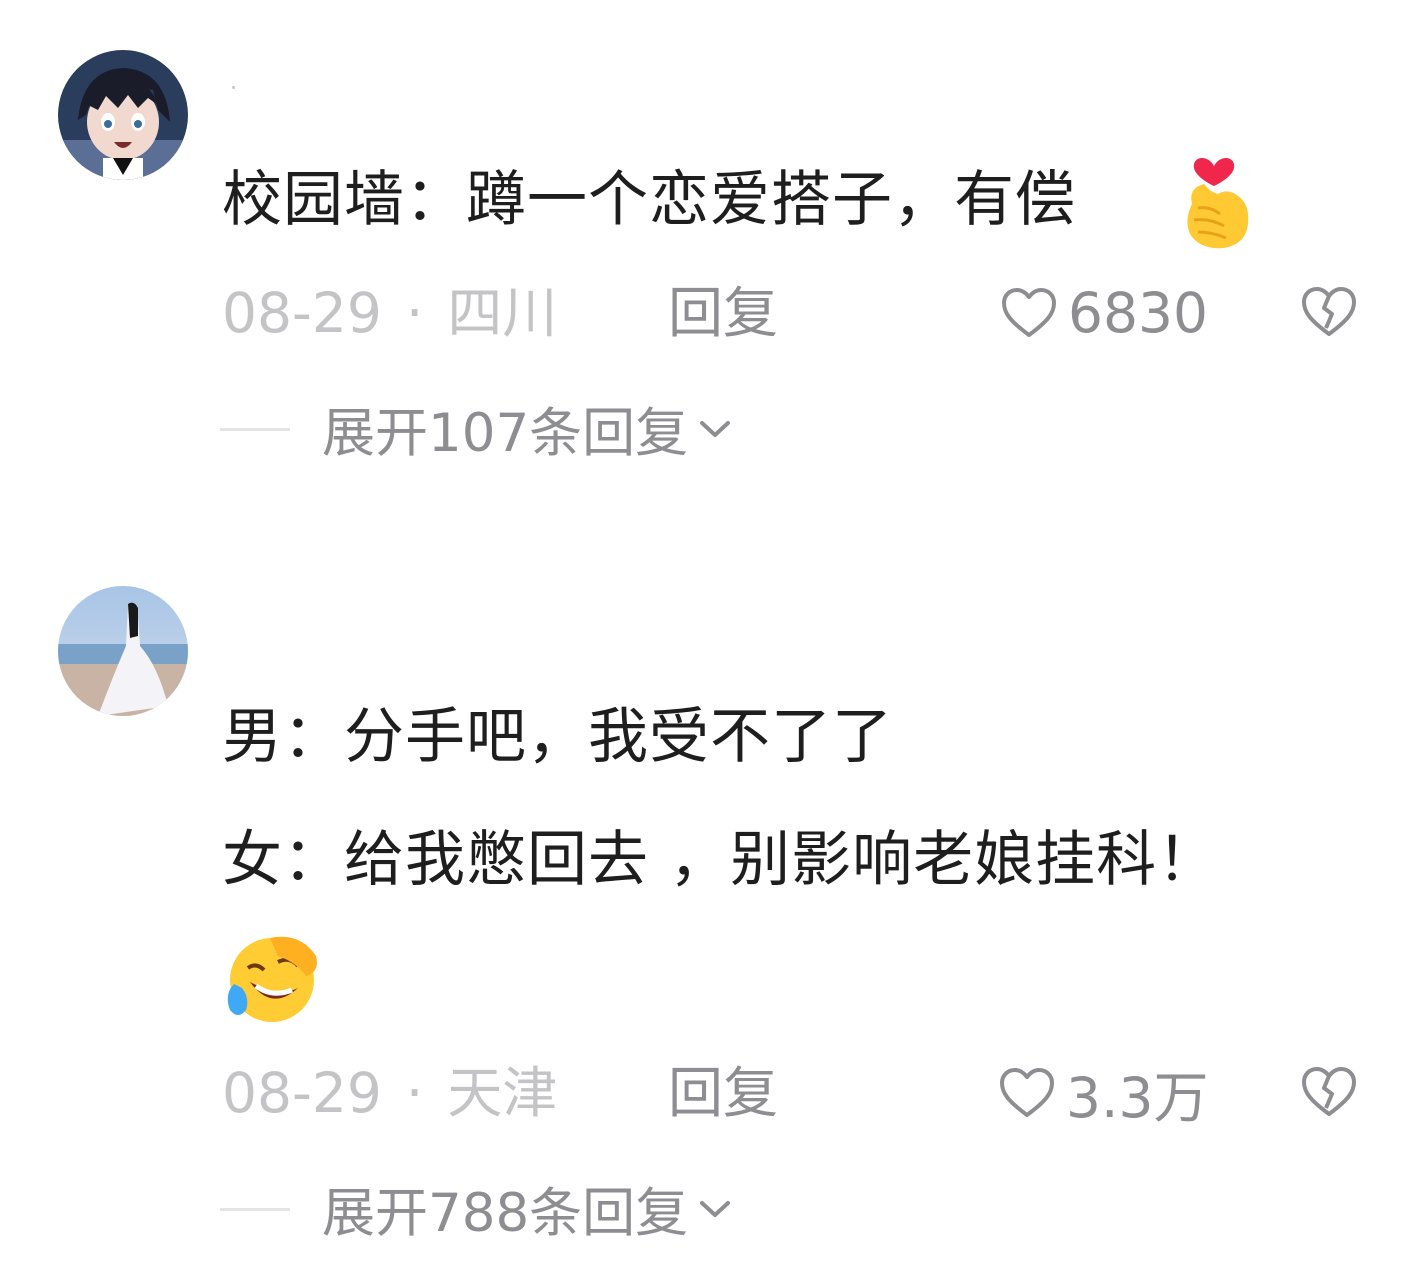 The image size is (1427, 1280). Describe the element at coordinates (720, 860) in the screenshot. I see `comment-text: 女：给我憋回去 ，别影响老娘挂科！` at that location.